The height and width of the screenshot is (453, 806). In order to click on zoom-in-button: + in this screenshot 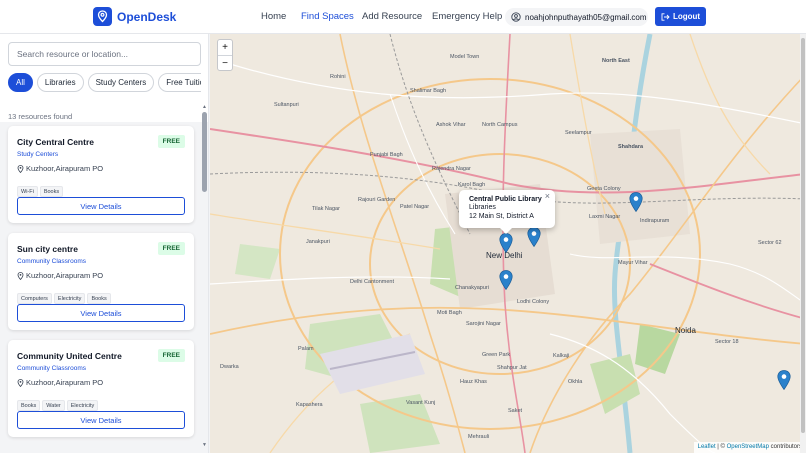, I will do `click(225, 47)`.